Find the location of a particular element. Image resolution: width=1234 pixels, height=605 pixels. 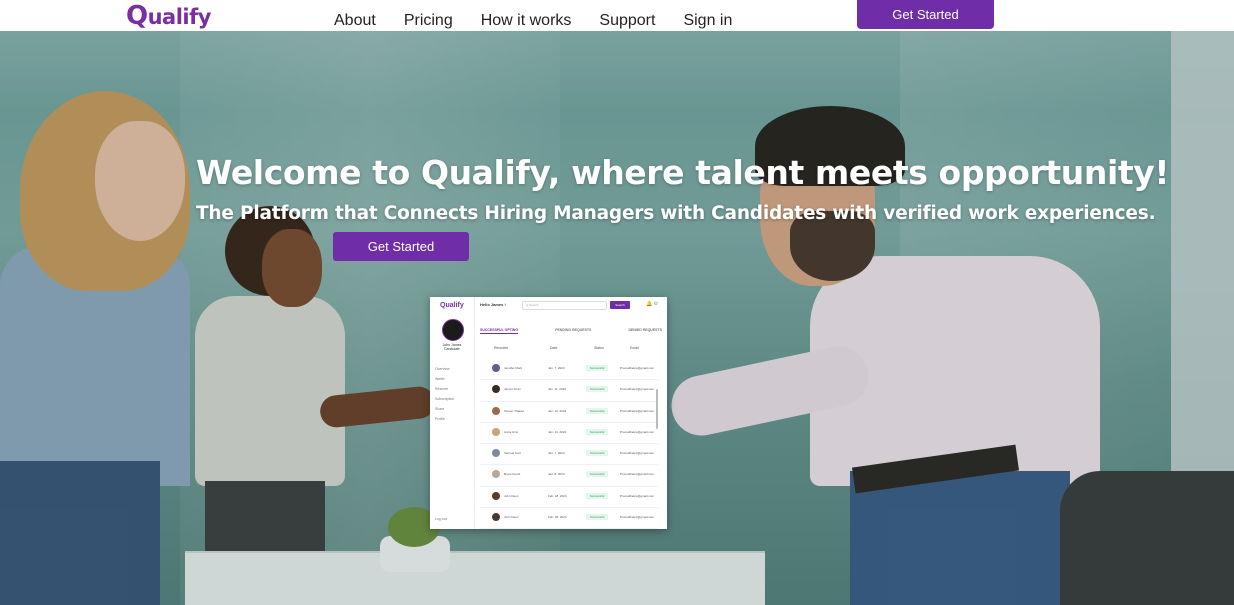

preview-search: Q Search is located at coordinates (564, 305).